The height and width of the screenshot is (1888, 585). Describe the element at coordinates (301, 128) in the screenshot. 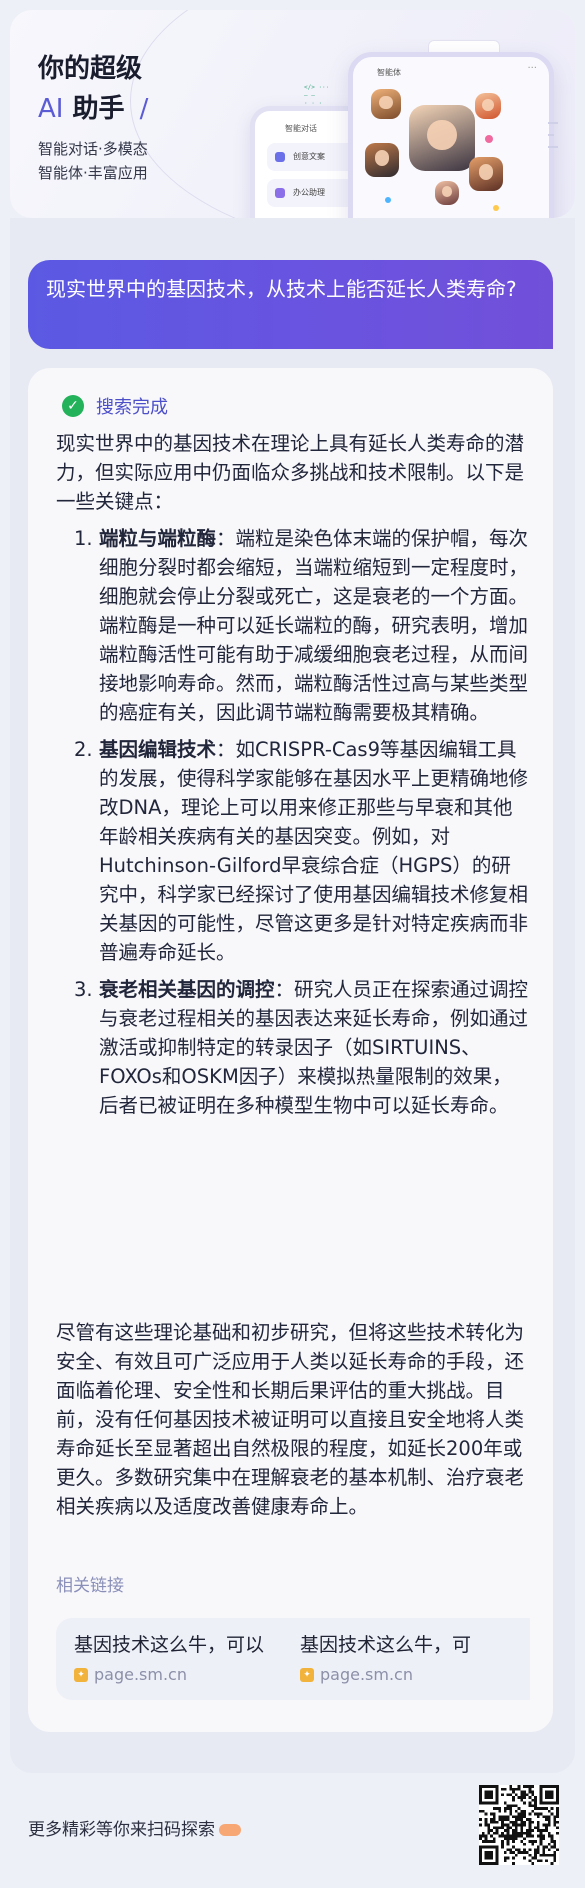

I see `mock-back-title: 智能对话` at that location.